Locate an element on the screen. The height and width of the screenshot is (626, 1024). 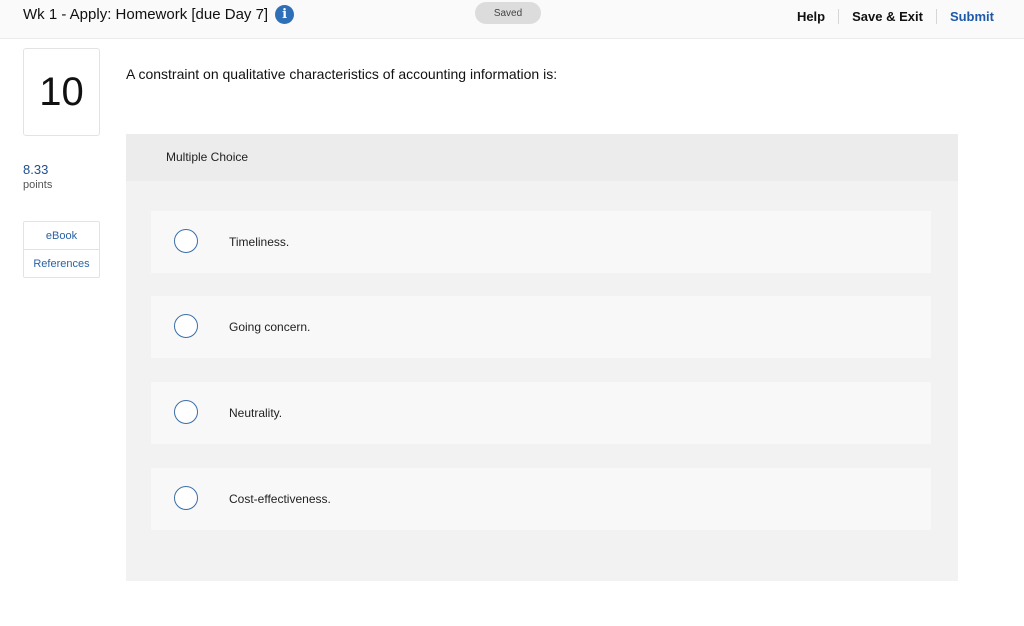
answer-option-label: Going concern. is located at coordinates (270, 327).